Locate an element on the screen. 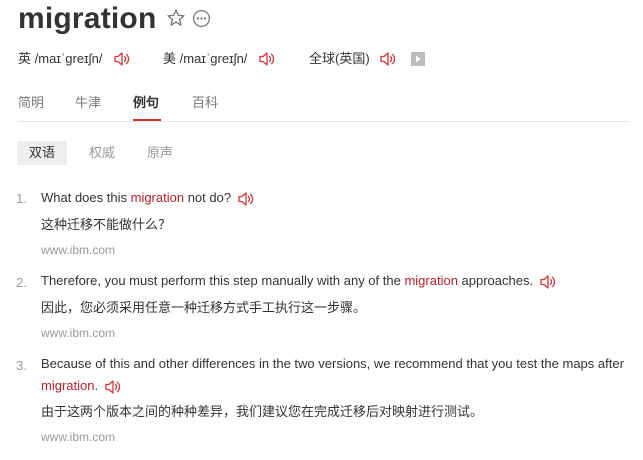 The image size is (643, 460). subtab-bilingual: 双语 is located at coordinates (42, 153).